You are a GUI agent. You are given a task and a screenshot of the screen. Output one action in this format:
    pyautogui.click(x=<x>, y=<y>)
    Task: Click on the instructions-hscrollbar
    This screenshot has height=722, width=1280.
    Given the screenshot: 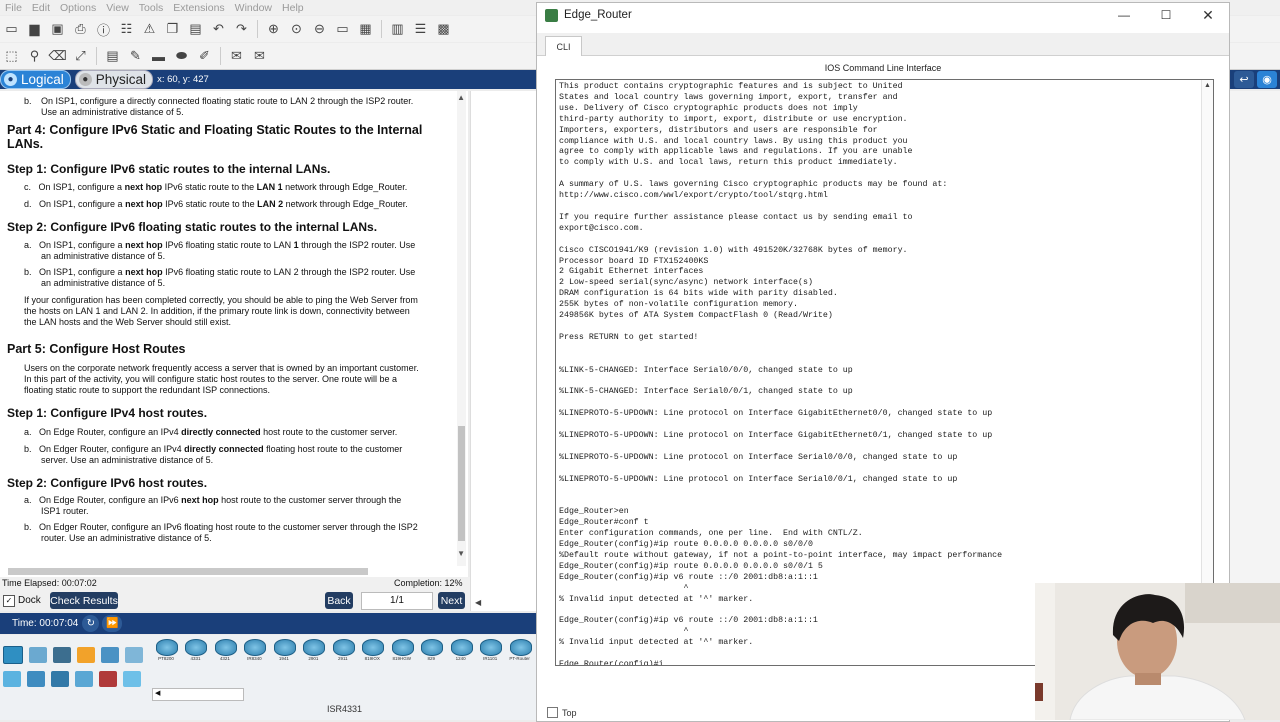 What is the action you would take?
    pyautogui.click(x=234, y=571)
    